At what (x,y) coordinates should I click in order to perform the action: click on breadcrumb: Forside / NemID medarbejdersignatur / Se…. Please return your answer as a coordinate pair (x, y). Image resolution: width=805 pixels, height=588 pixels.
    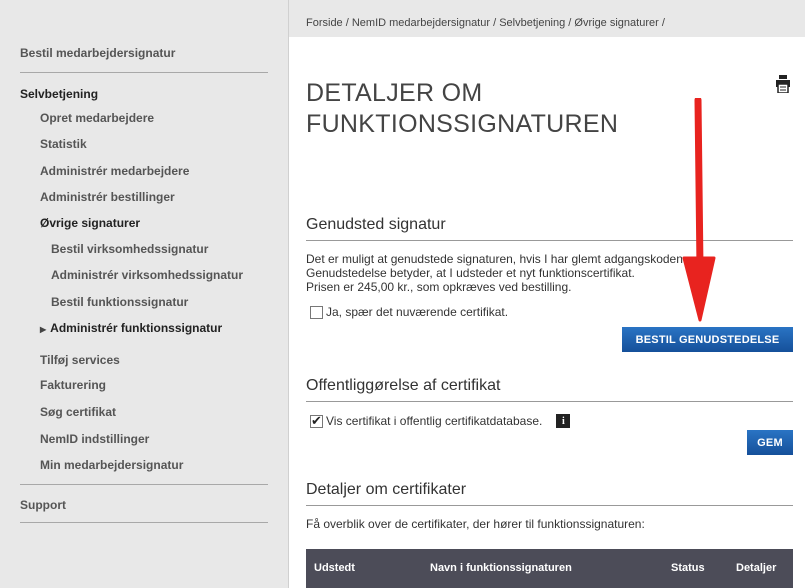
    Looking at the image, I should click on (485, 23).